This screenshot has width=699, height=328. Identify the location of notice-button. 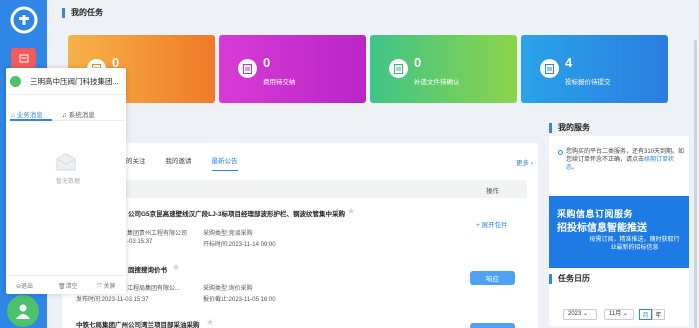
(23, 58).